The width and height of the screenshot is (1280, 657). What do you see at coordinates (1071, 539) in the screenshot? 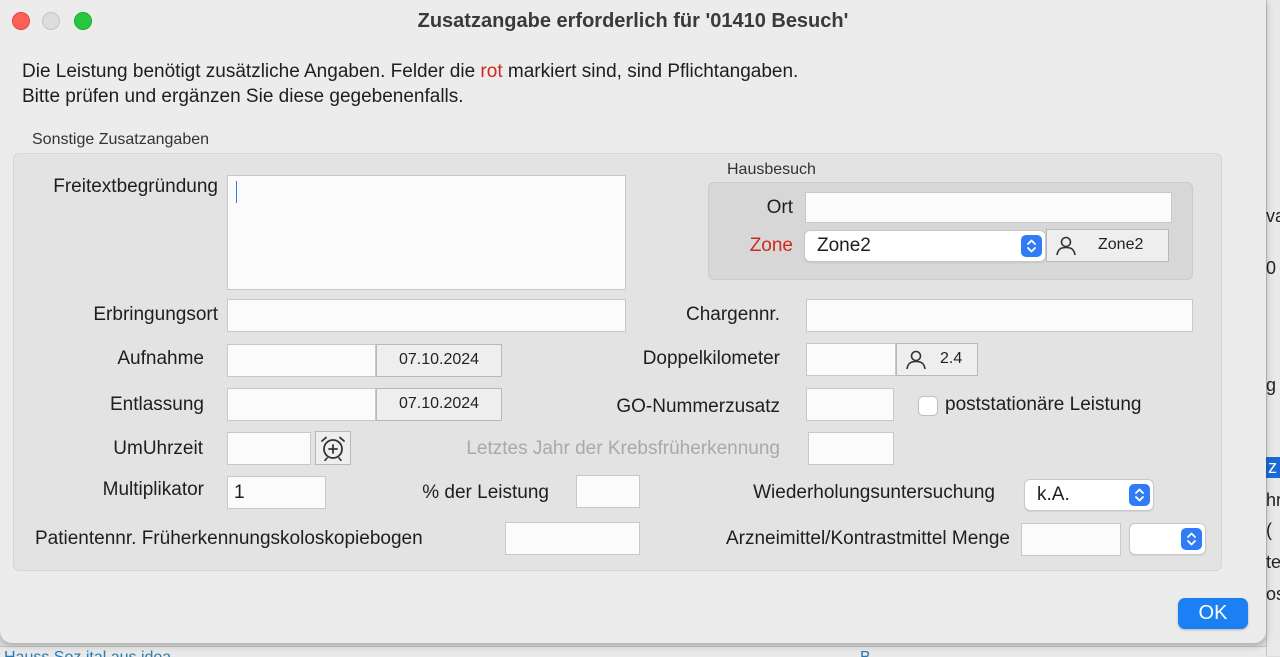
I see `arzneimittel-input` at bounding box center [1071, 539].